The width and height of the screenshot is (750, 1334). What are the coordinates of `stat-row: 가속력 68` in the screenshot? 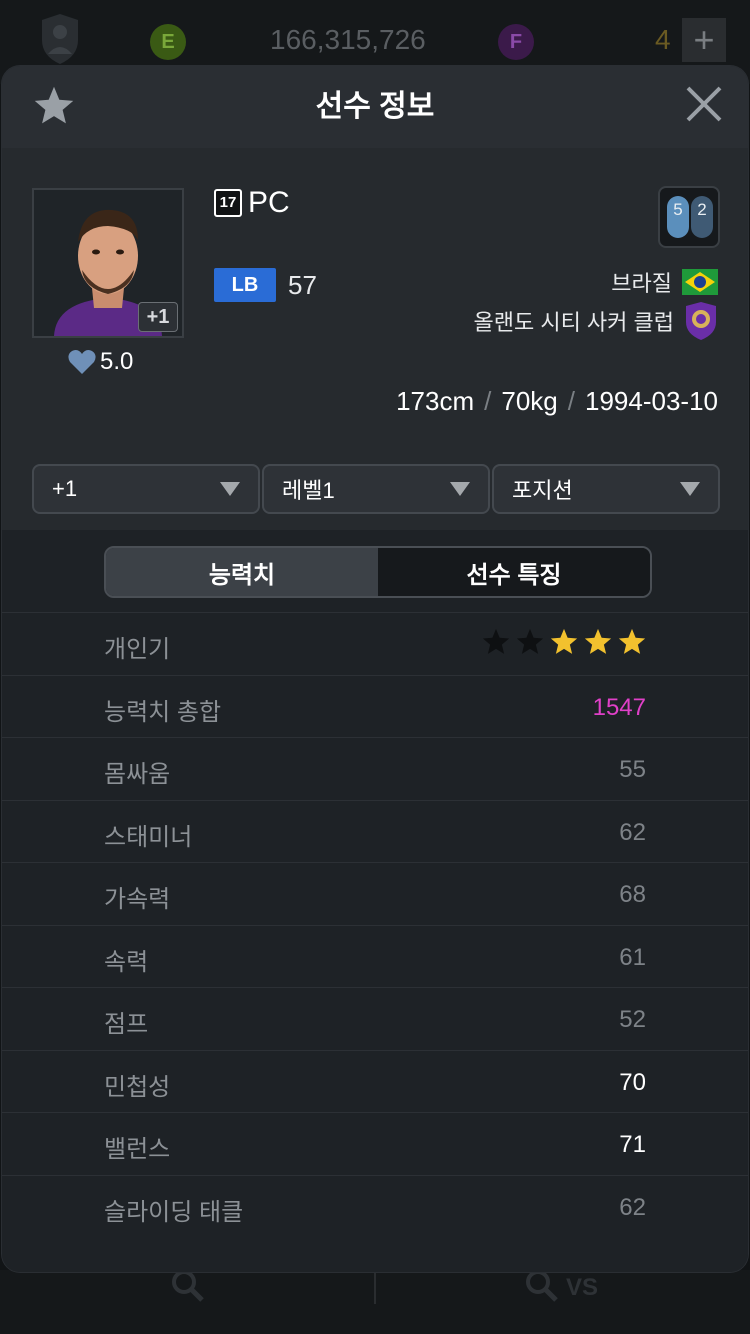 It's located at (375, 893).